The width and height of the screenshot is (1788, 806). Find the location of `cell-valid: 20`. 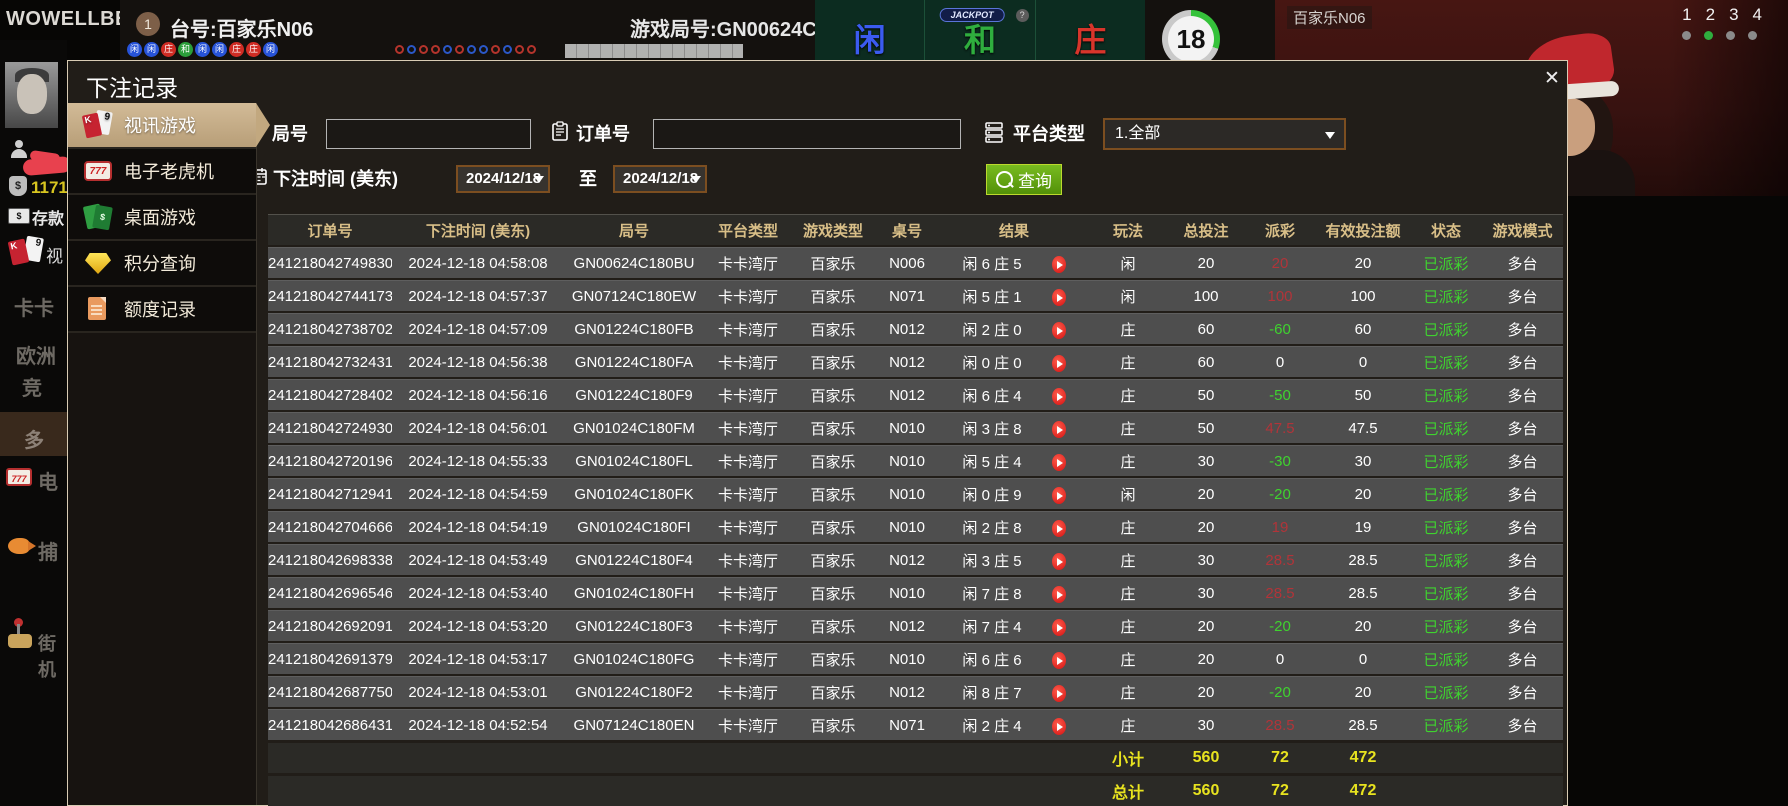

cell-valid: 20 is located at coordinates (1363, 626).